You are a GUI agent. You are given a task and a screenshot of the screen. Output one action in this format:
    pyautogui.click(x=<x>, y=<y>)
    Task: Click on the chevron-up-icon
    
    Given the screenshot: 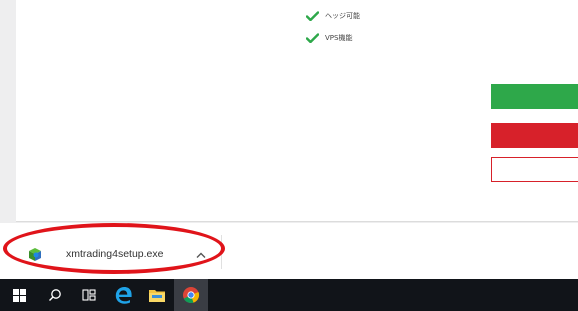 What is the action you would take?
    pyautogui.click(x=201, y=255)
    